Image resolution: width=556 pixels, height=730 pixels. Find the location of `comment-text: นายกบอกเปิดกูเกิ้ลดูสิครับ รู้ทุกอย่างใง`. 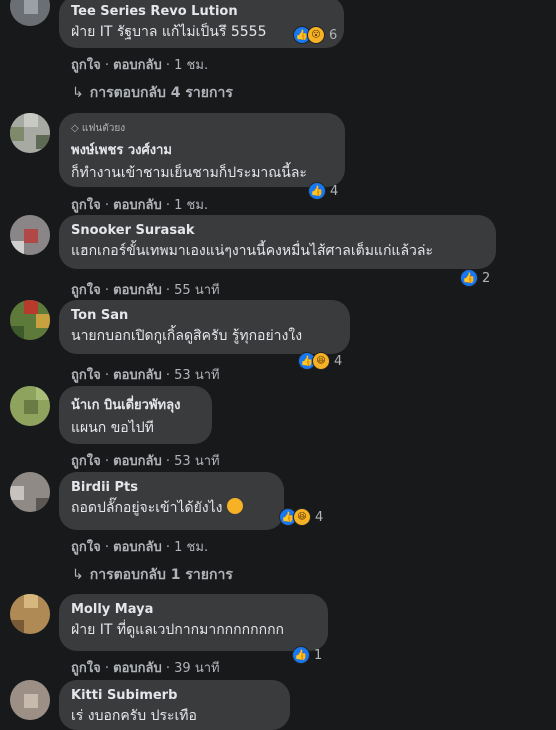

comment-text: นายกบอกเปิดกูเกิ้ลดูสิครับ รู้ทุกอย่างใง is located at coordinates (187, 336).